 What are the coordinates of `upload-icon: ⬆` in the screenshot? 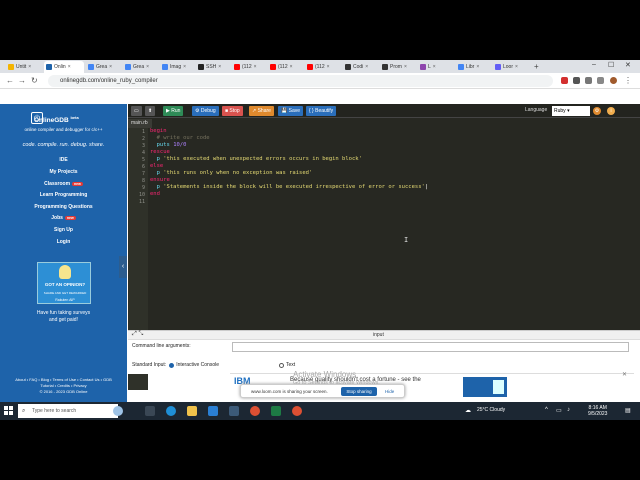 It's located at (150, 111).